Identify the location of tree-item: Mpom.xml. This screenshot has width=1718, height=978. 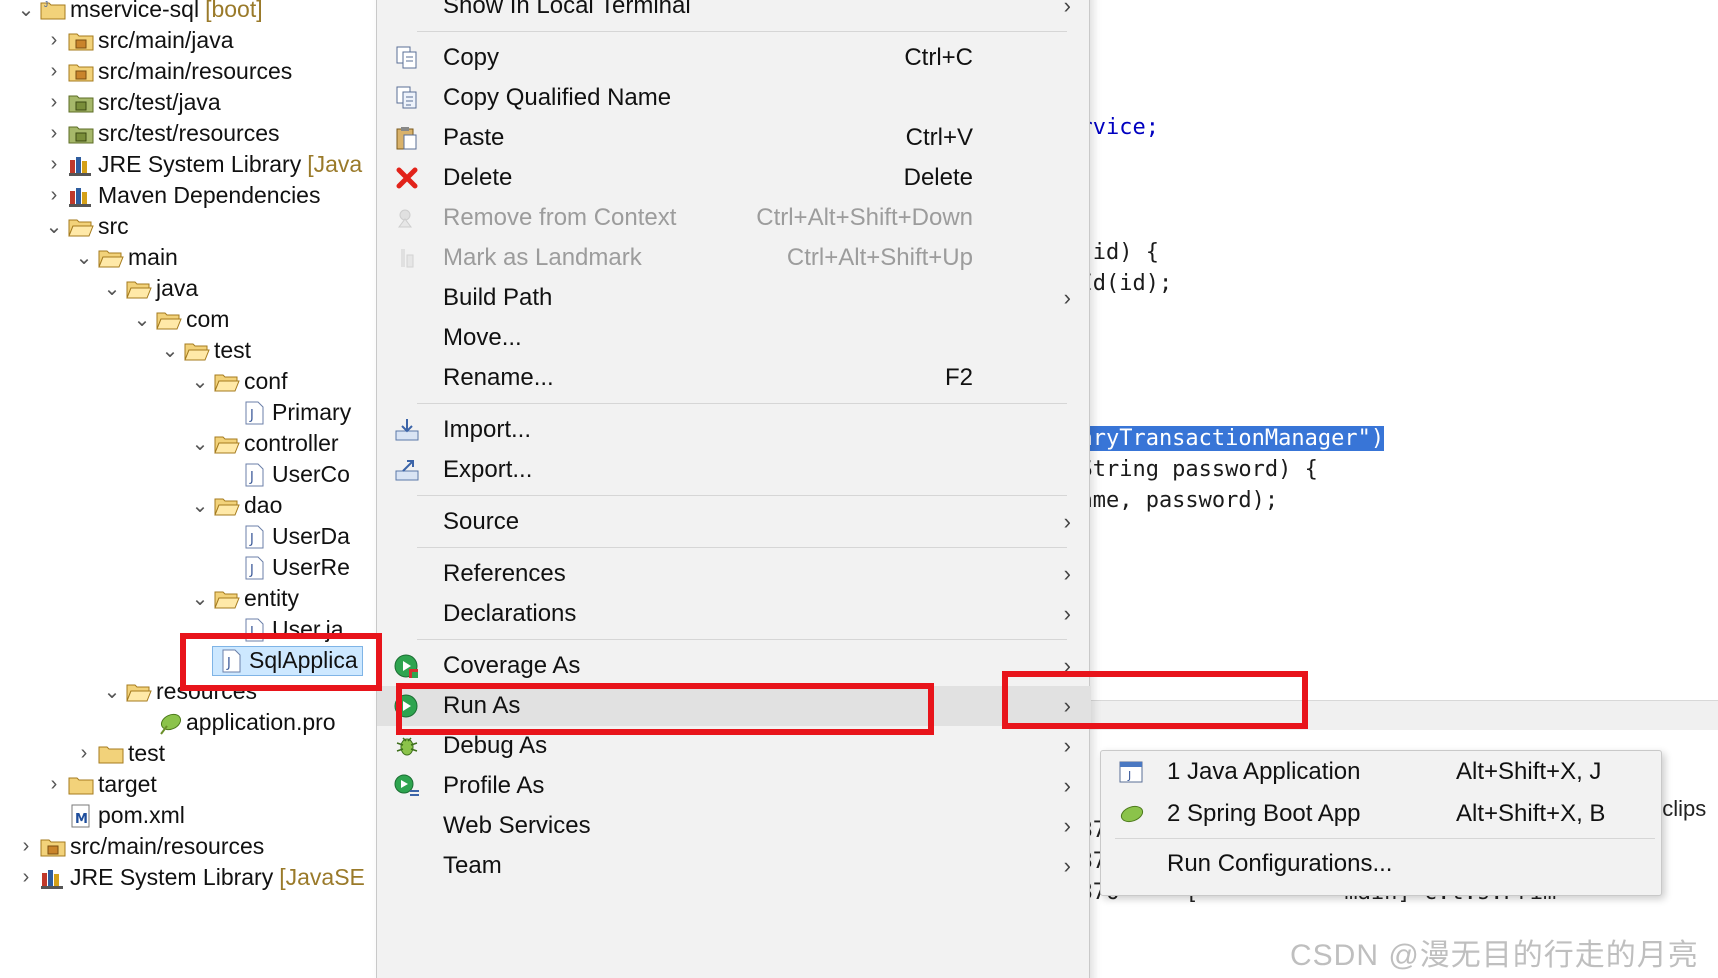
(113, 815).